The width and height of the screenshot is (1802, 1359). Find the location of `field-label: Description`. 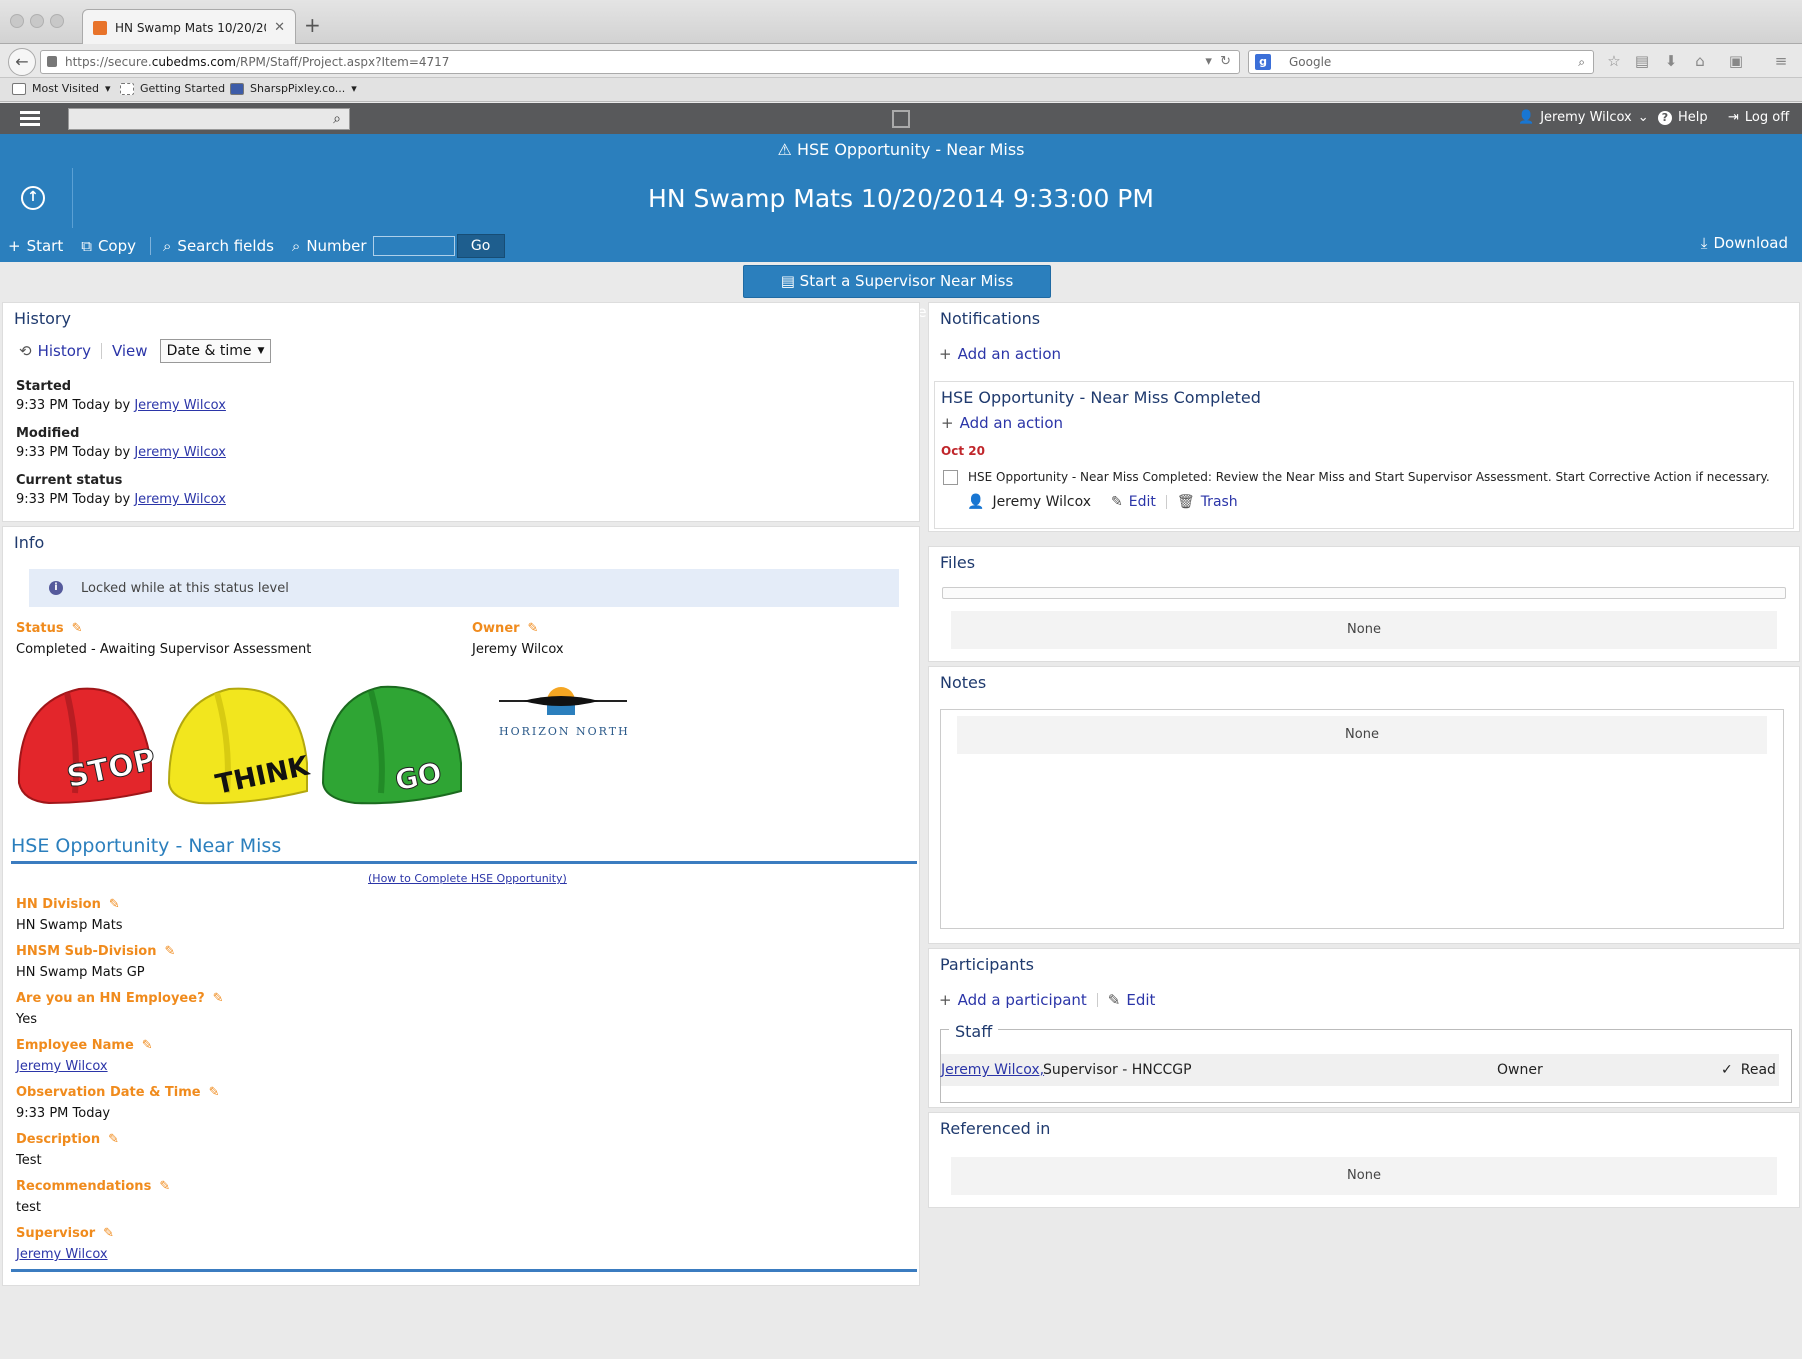

field-label: Description is located at coordinates (58, 1139).